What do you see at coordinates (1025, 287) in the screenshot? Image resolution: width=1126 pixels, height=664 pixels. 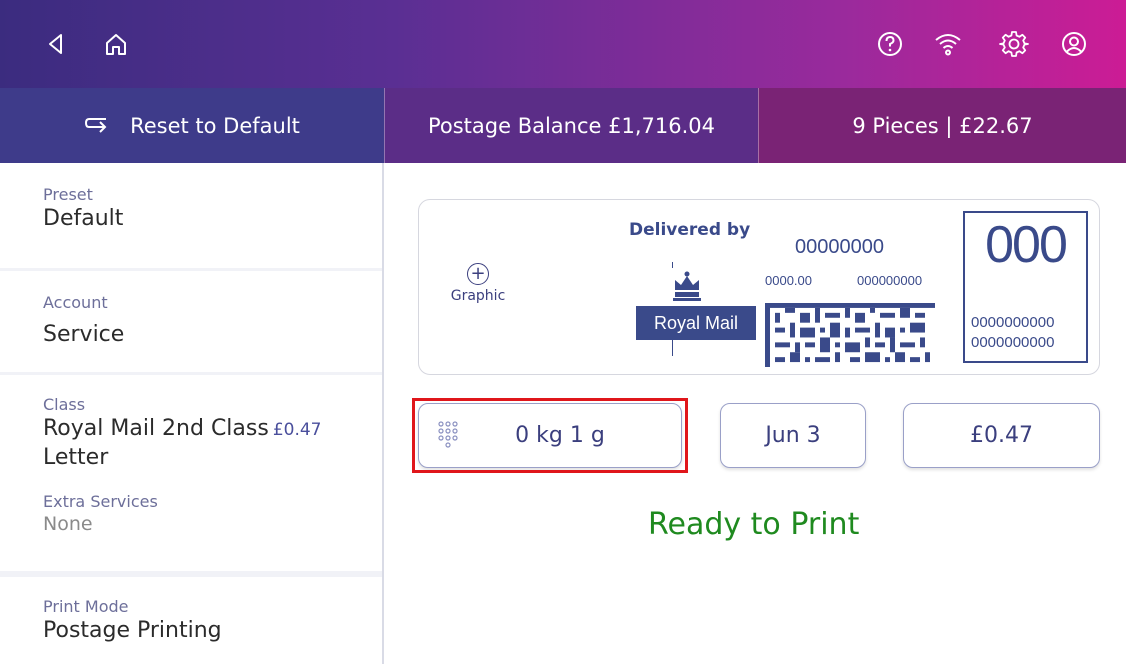 I see `indicia-value-box: 000 0000000000 0000000000` at bounding box center [1025, 287].